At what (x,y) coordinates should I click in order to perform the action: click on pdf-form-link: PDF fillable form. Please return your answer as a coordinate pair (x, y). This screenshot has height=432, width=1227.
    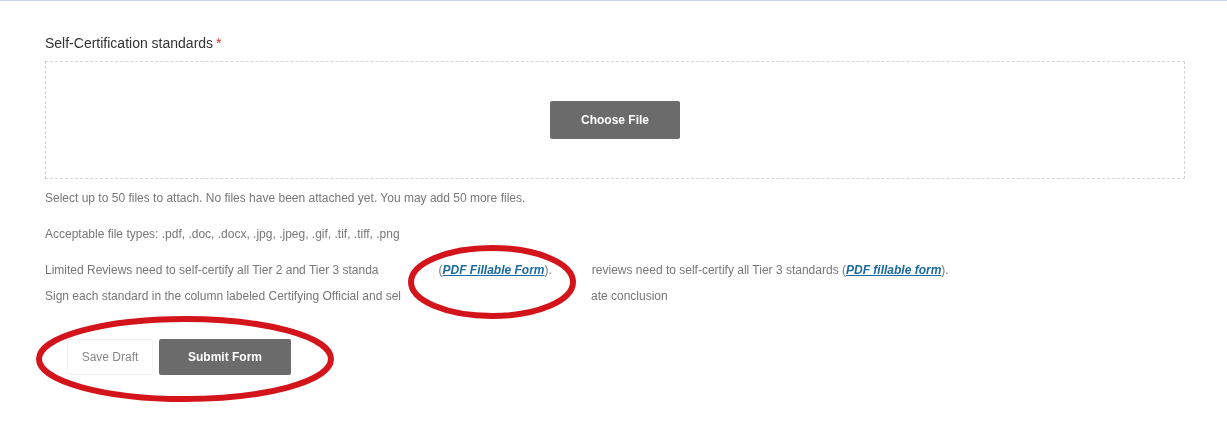
    Looking at the image, I should click on (893, 270).